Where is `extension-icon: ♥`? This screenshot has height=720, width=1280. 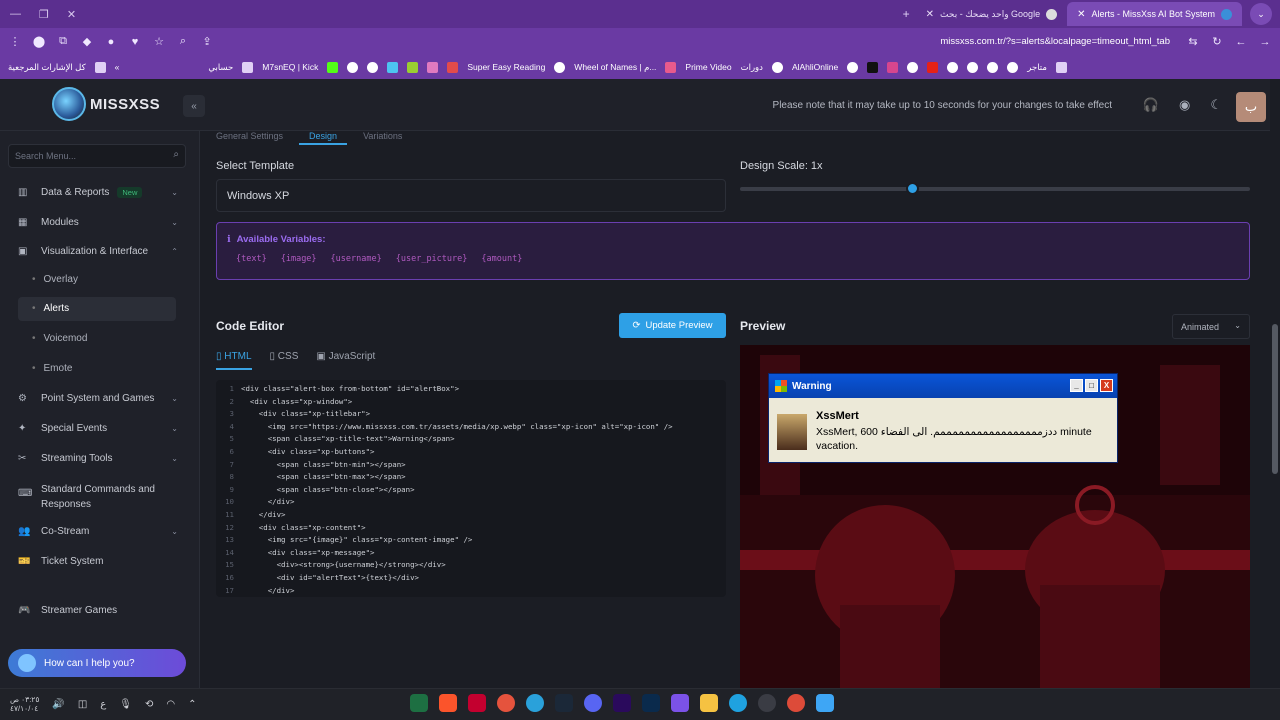
extension-icon: ♥ is located at coordinates (135, 42).